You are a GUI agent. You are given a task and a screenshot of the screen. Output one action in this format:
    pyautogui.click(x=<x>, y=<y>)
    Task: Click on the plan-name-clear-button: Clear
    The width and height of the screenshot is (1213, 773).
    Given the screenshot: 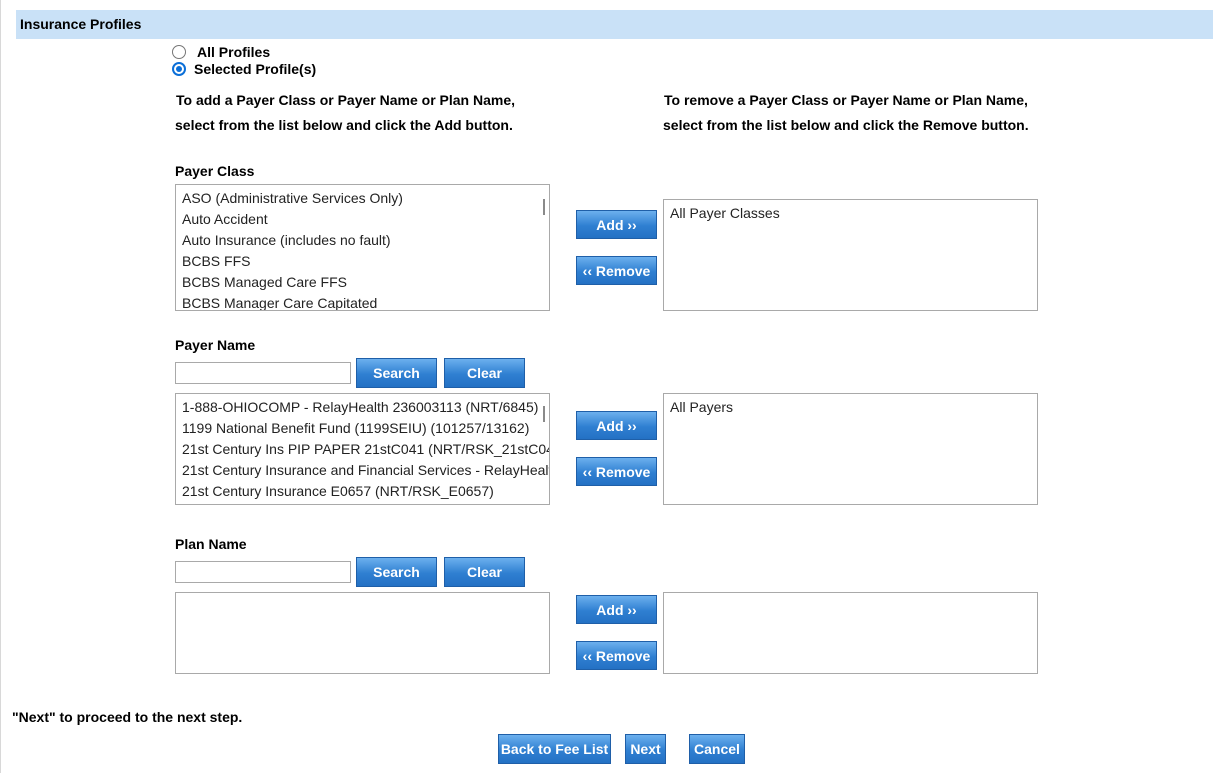 What is the action you would take?
    pyautogui.click(x=484, y=572)
    